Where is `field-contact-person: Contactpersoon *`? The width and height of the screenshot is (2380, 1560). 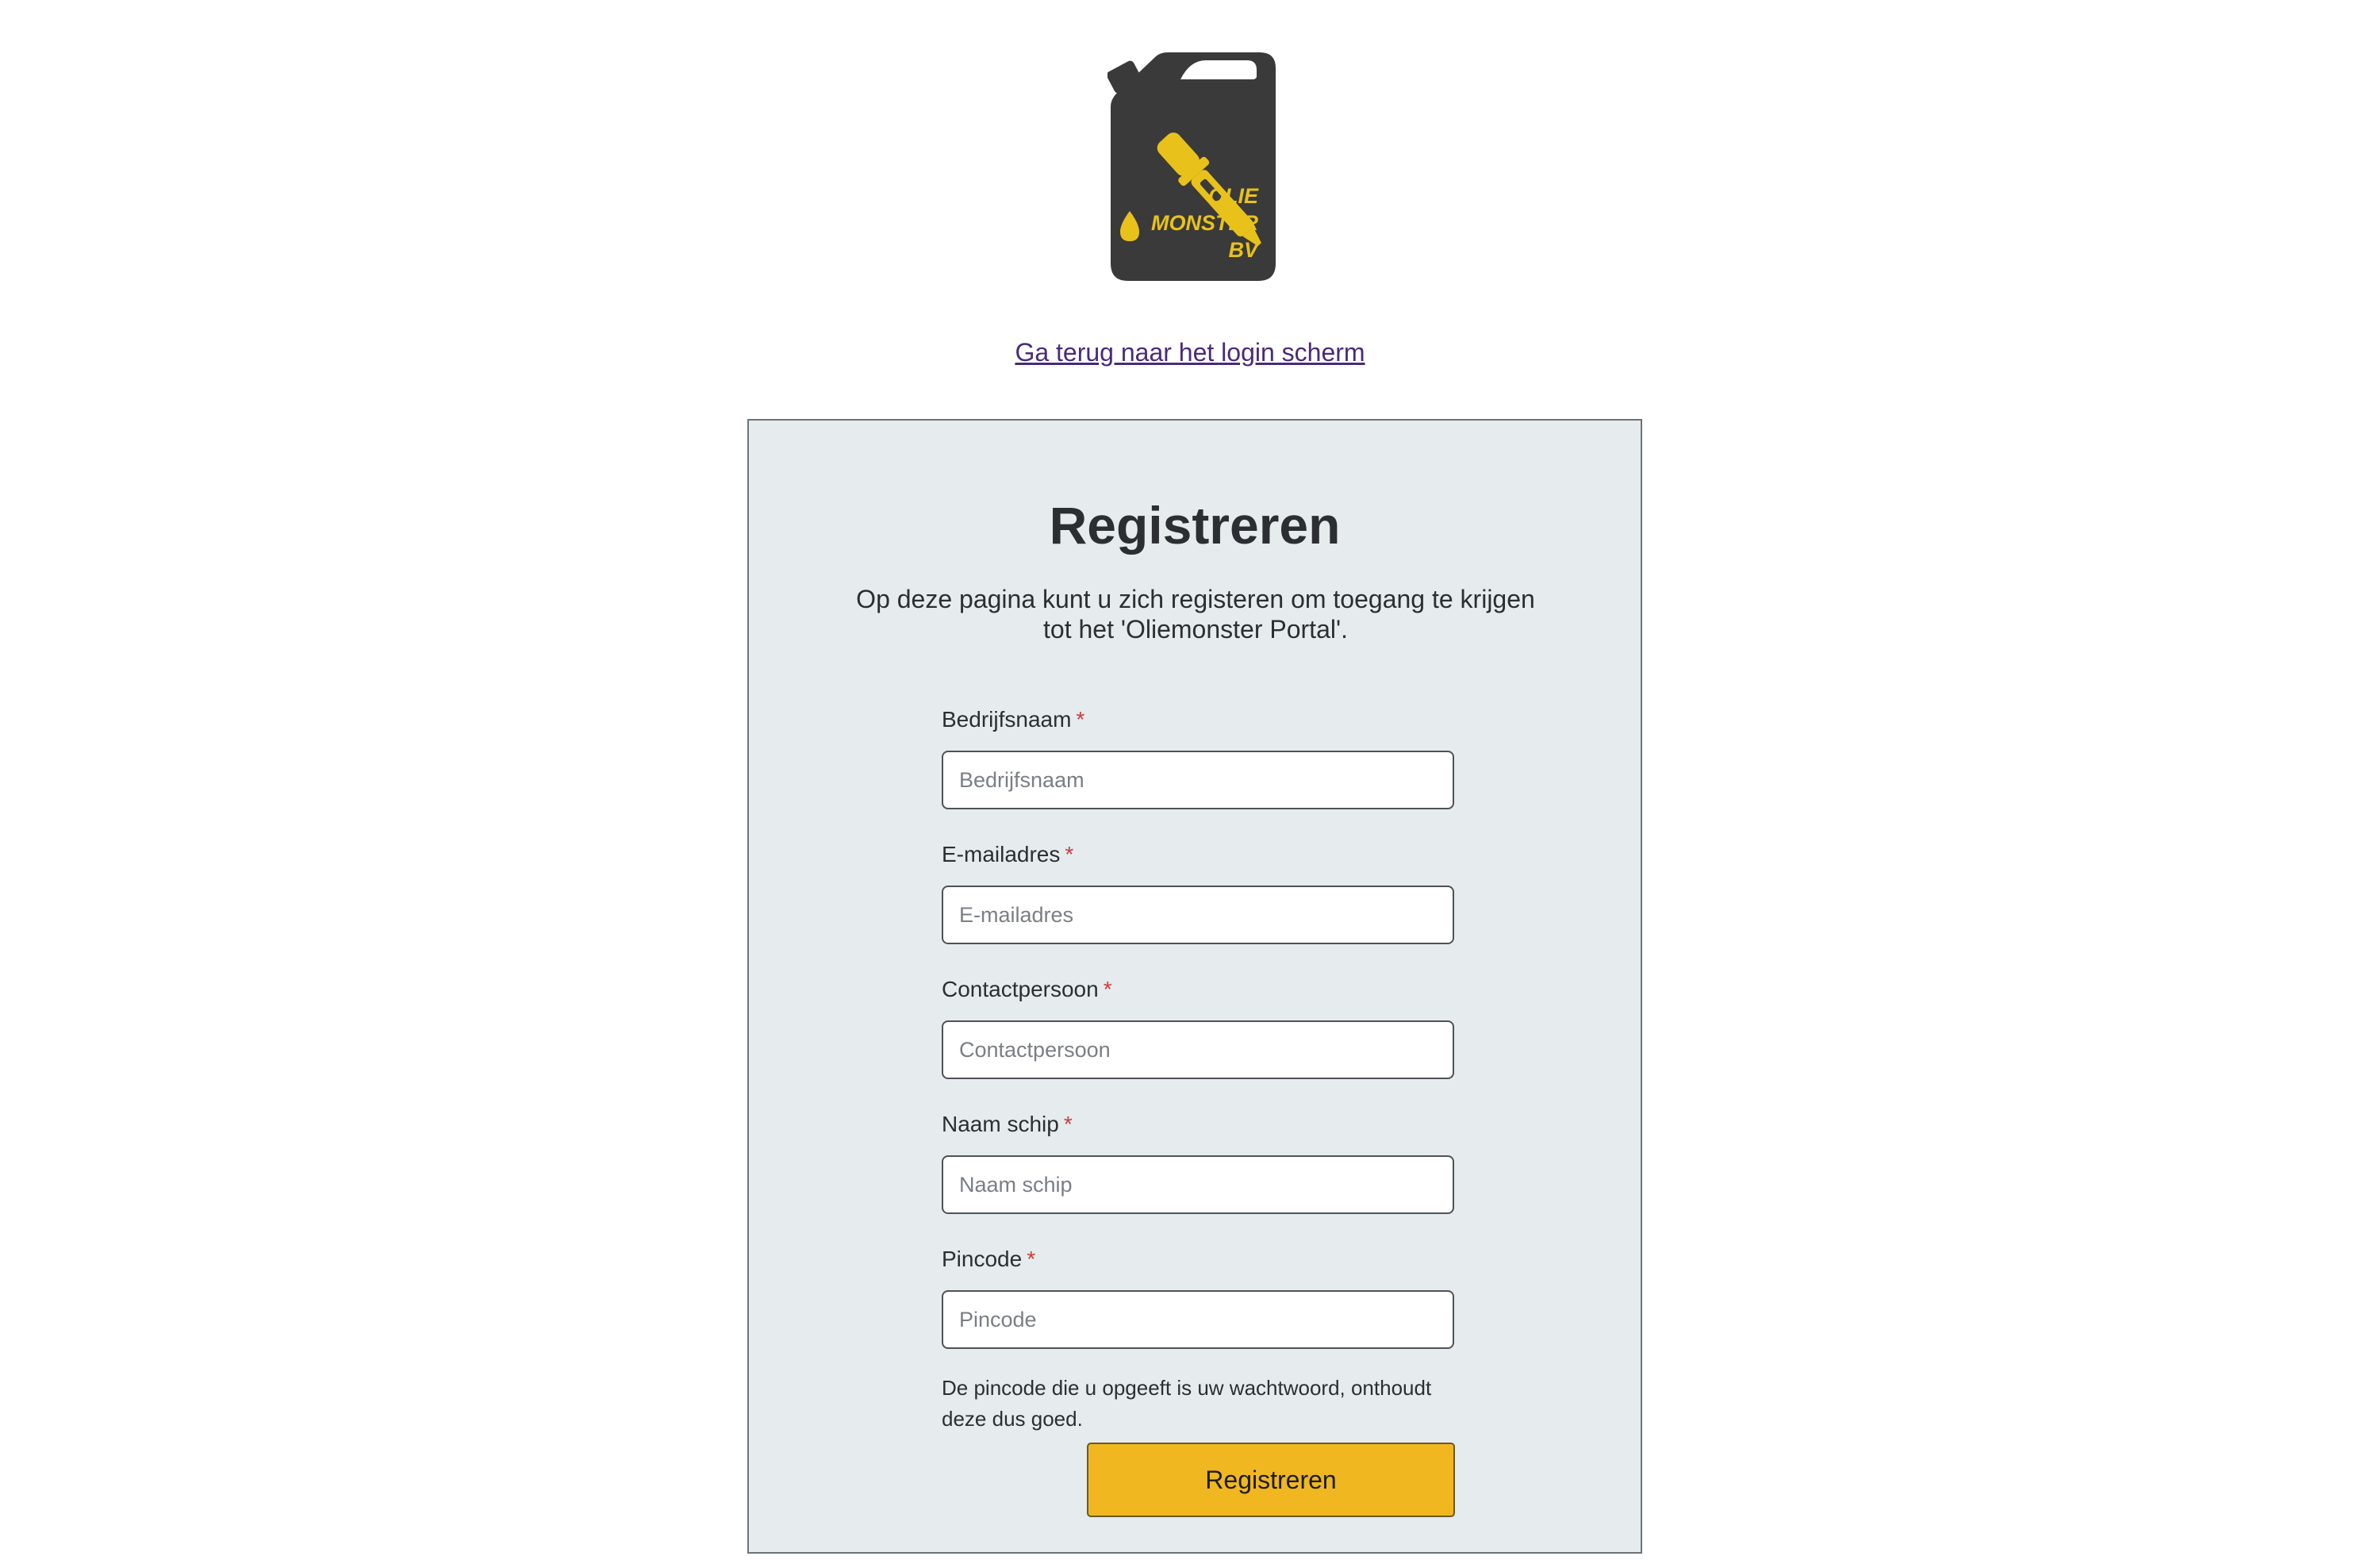
field-contact-person: Contactpersoon * is located at coordinates (1198, 1027).